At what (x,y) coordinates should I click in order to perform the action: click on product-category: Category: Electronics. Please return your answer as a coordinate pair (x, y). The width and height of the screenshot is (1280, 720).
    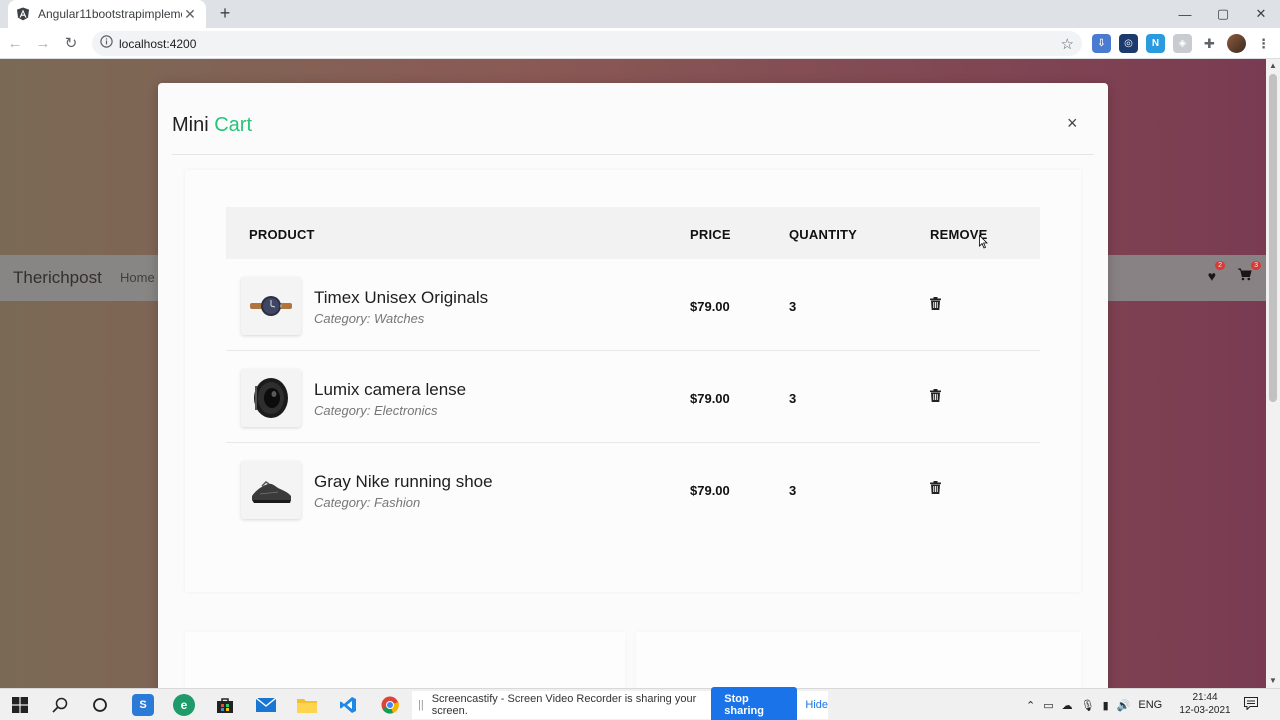
    Looking at the image, I should click on (376, 410).